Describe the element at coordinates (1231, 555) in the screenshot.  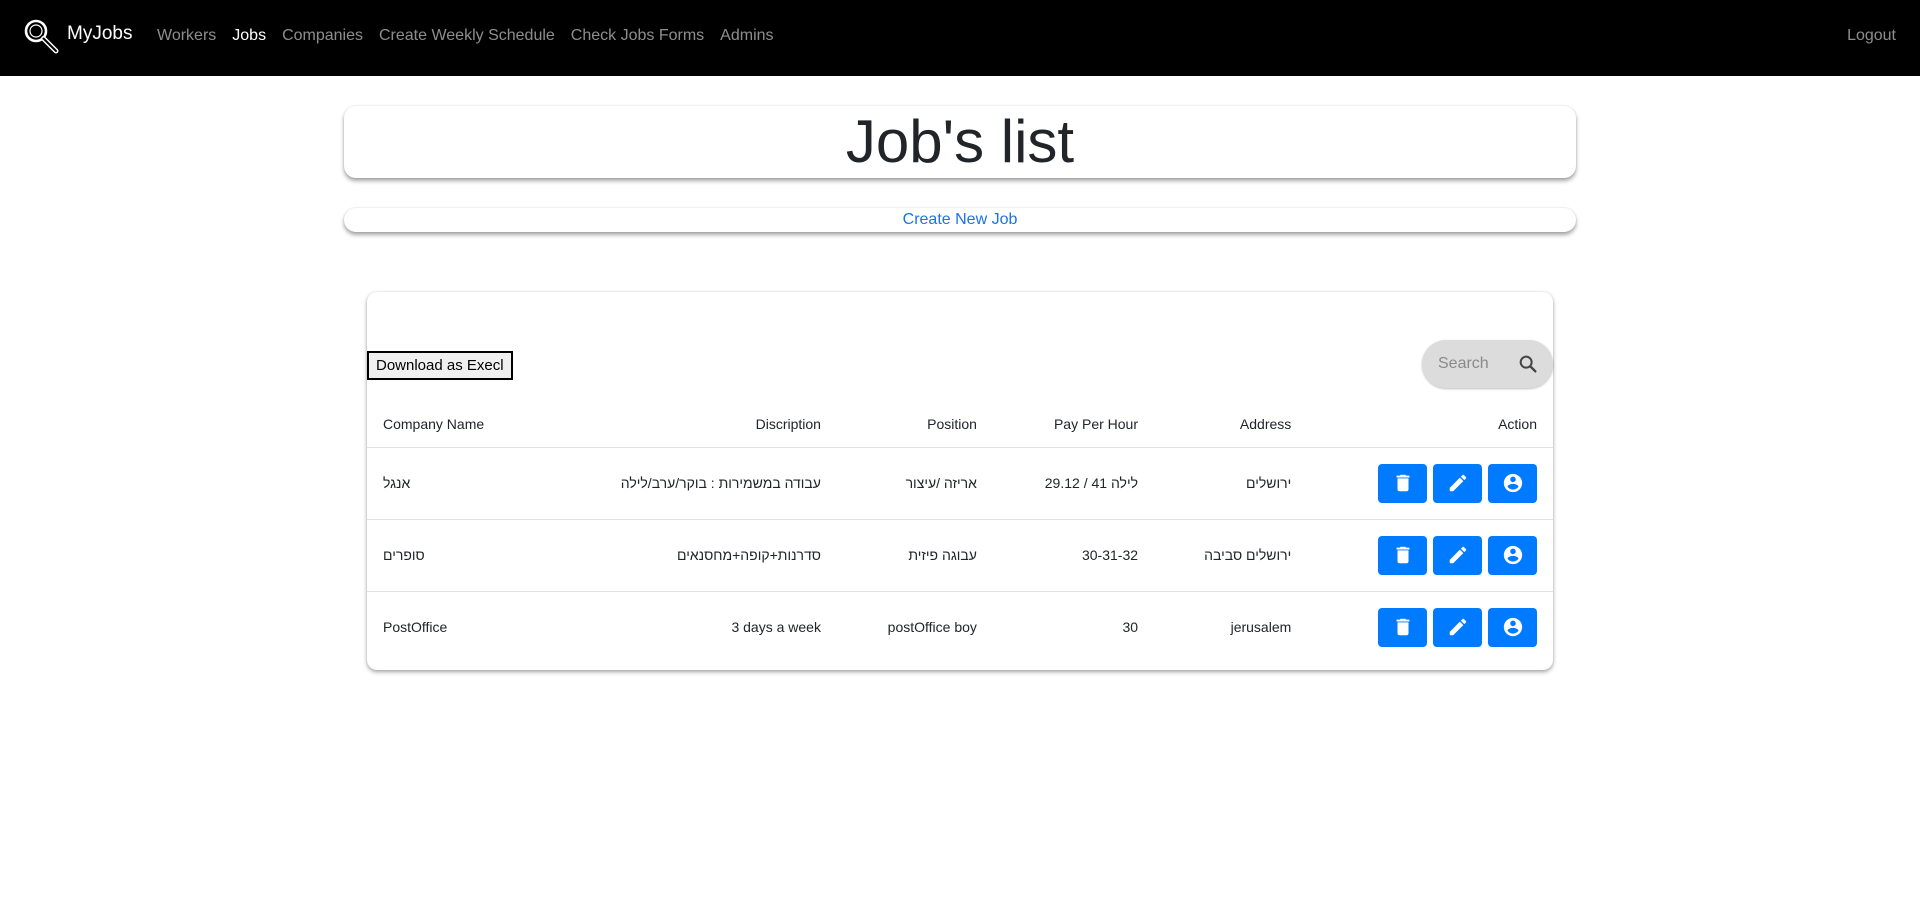
I see `cell-address: ירושלים סביבה` at that location.